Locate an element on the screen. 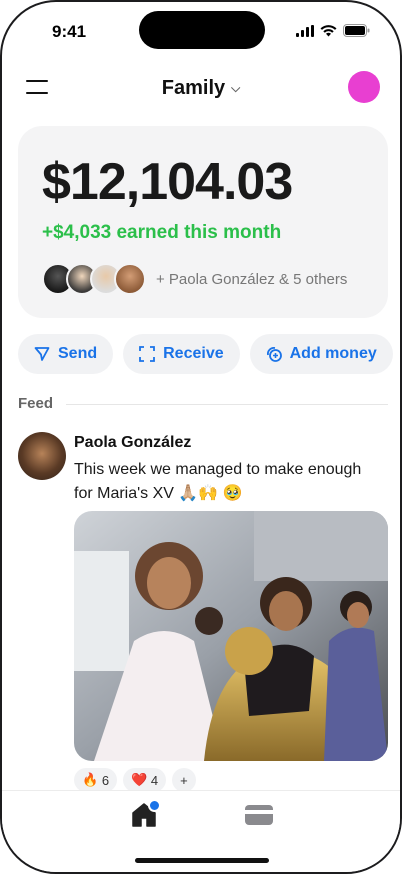 The image size is (402, 874). signal-icon is located at coordinates (305, 30).